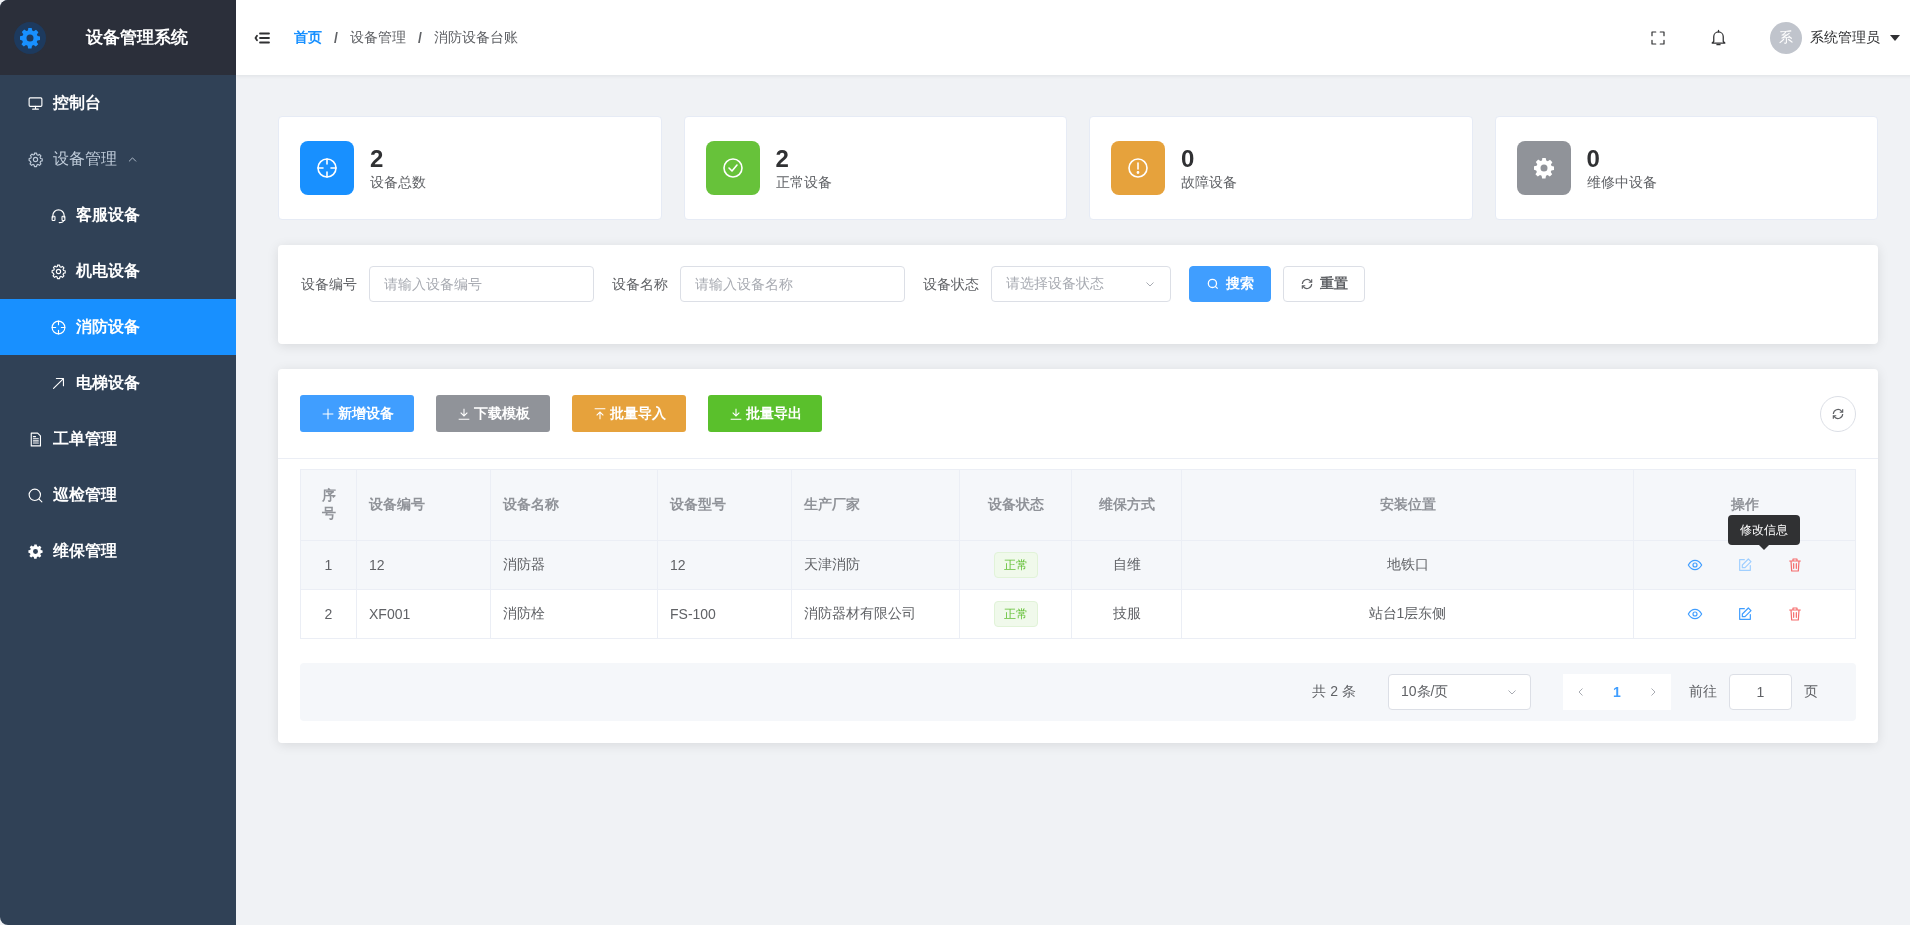  What do you see at coordinates (792, 284) in the screenshot?
I see `input-field: 请输入设备名称` at bounding box center [792, 284].